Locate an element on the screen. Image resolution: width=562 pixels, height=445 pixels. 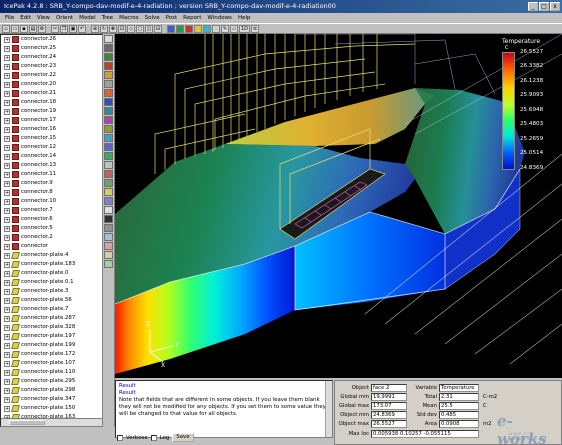
blower-icon is located at coordinates (108, 156).